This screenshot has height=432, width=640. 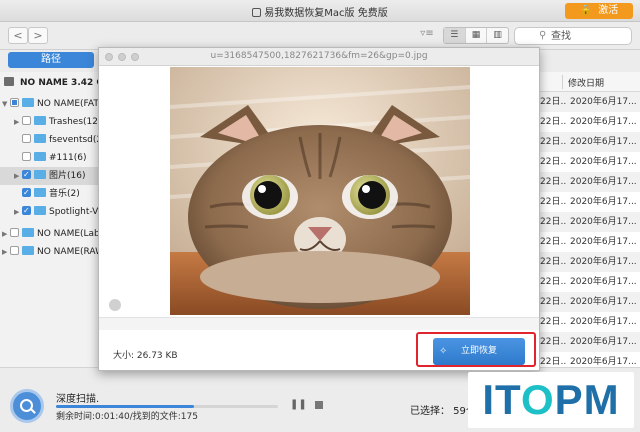 I want to click on list-view-icon: ☰, so click(x=455, y=35).